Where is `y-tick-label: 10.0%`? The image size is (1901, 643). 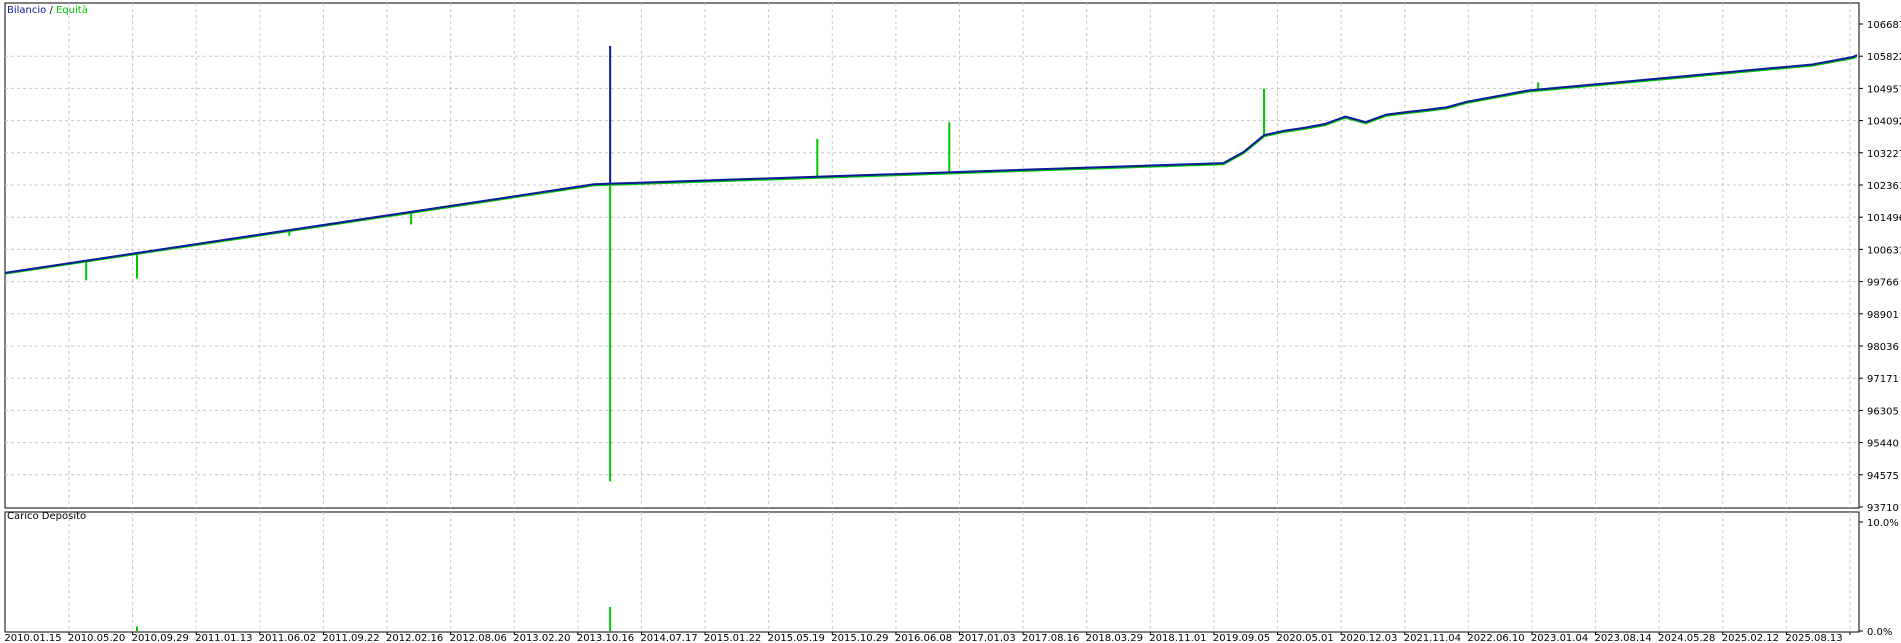
y-tick-label: 10.0% is located at coordinates (1883, 523).